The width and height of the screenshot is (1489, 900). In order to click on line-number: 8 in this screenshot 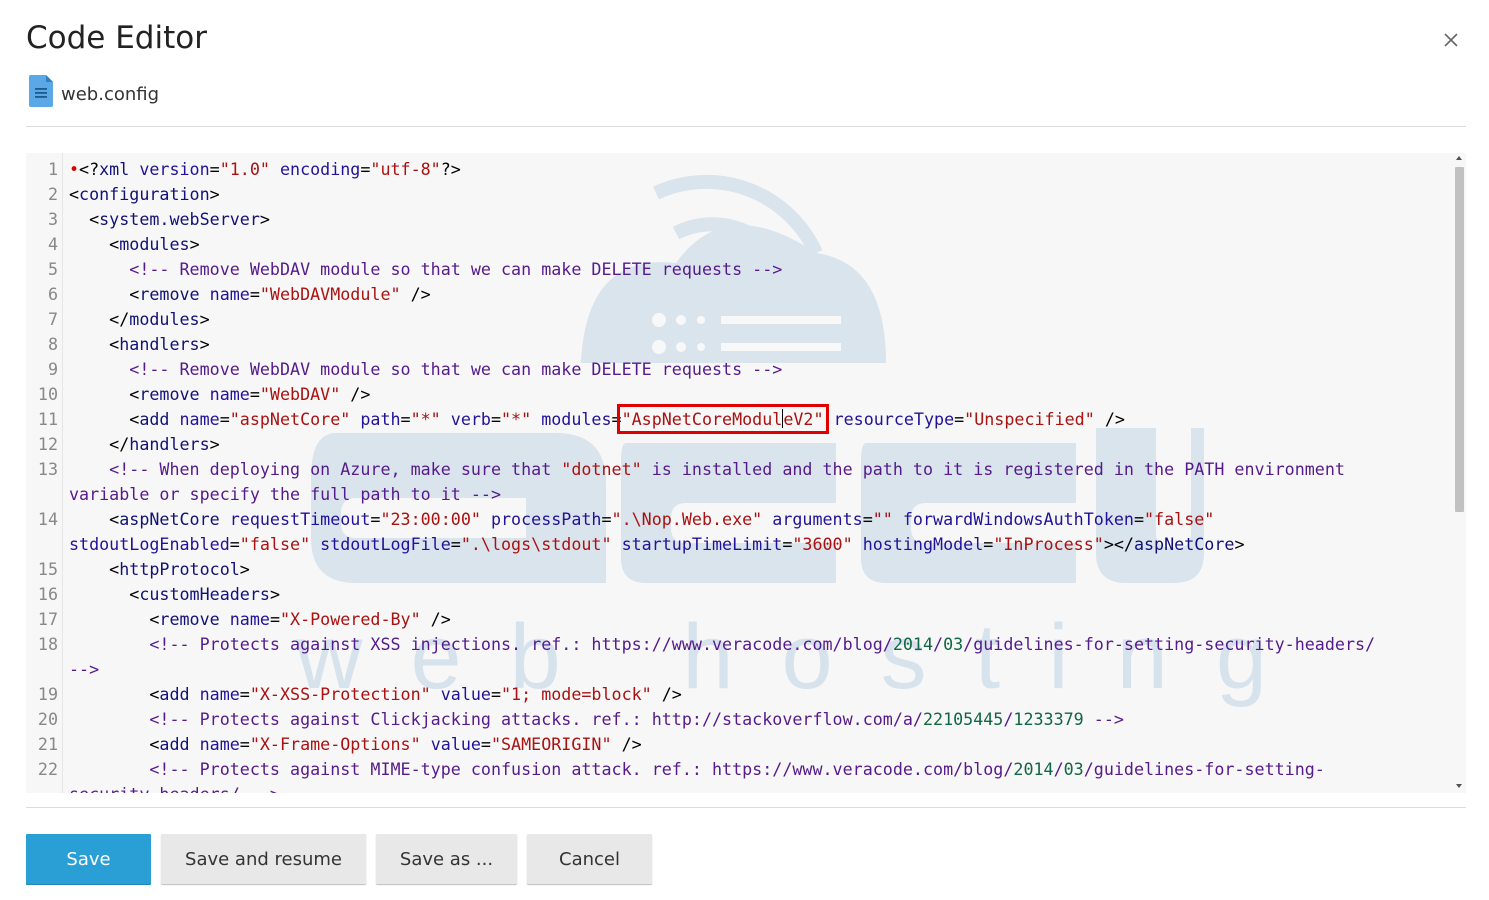, I will do `click(52, 344)`.